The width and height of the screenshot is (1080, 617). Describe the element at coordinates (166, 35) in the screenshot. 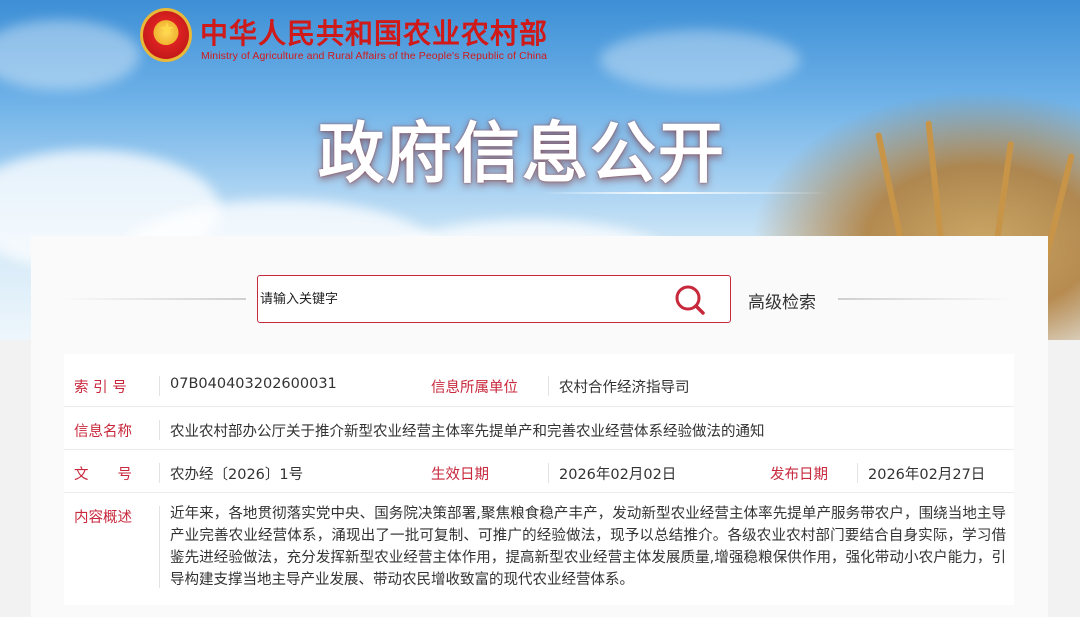

I see `national-emblem-icon: ★` at that location.